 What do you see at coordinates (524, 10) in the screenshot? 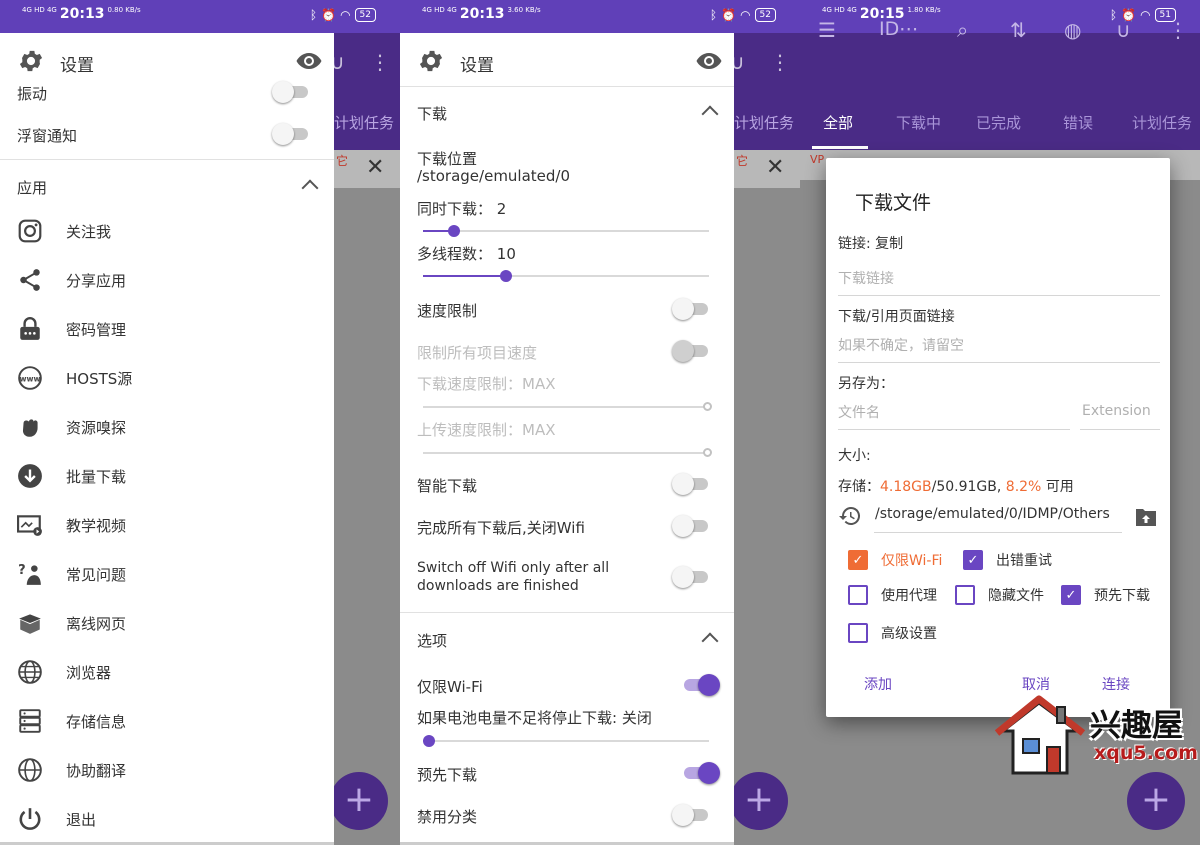
I see `net-speed: 3.60 KB/s` at bounding box center [524, 10].